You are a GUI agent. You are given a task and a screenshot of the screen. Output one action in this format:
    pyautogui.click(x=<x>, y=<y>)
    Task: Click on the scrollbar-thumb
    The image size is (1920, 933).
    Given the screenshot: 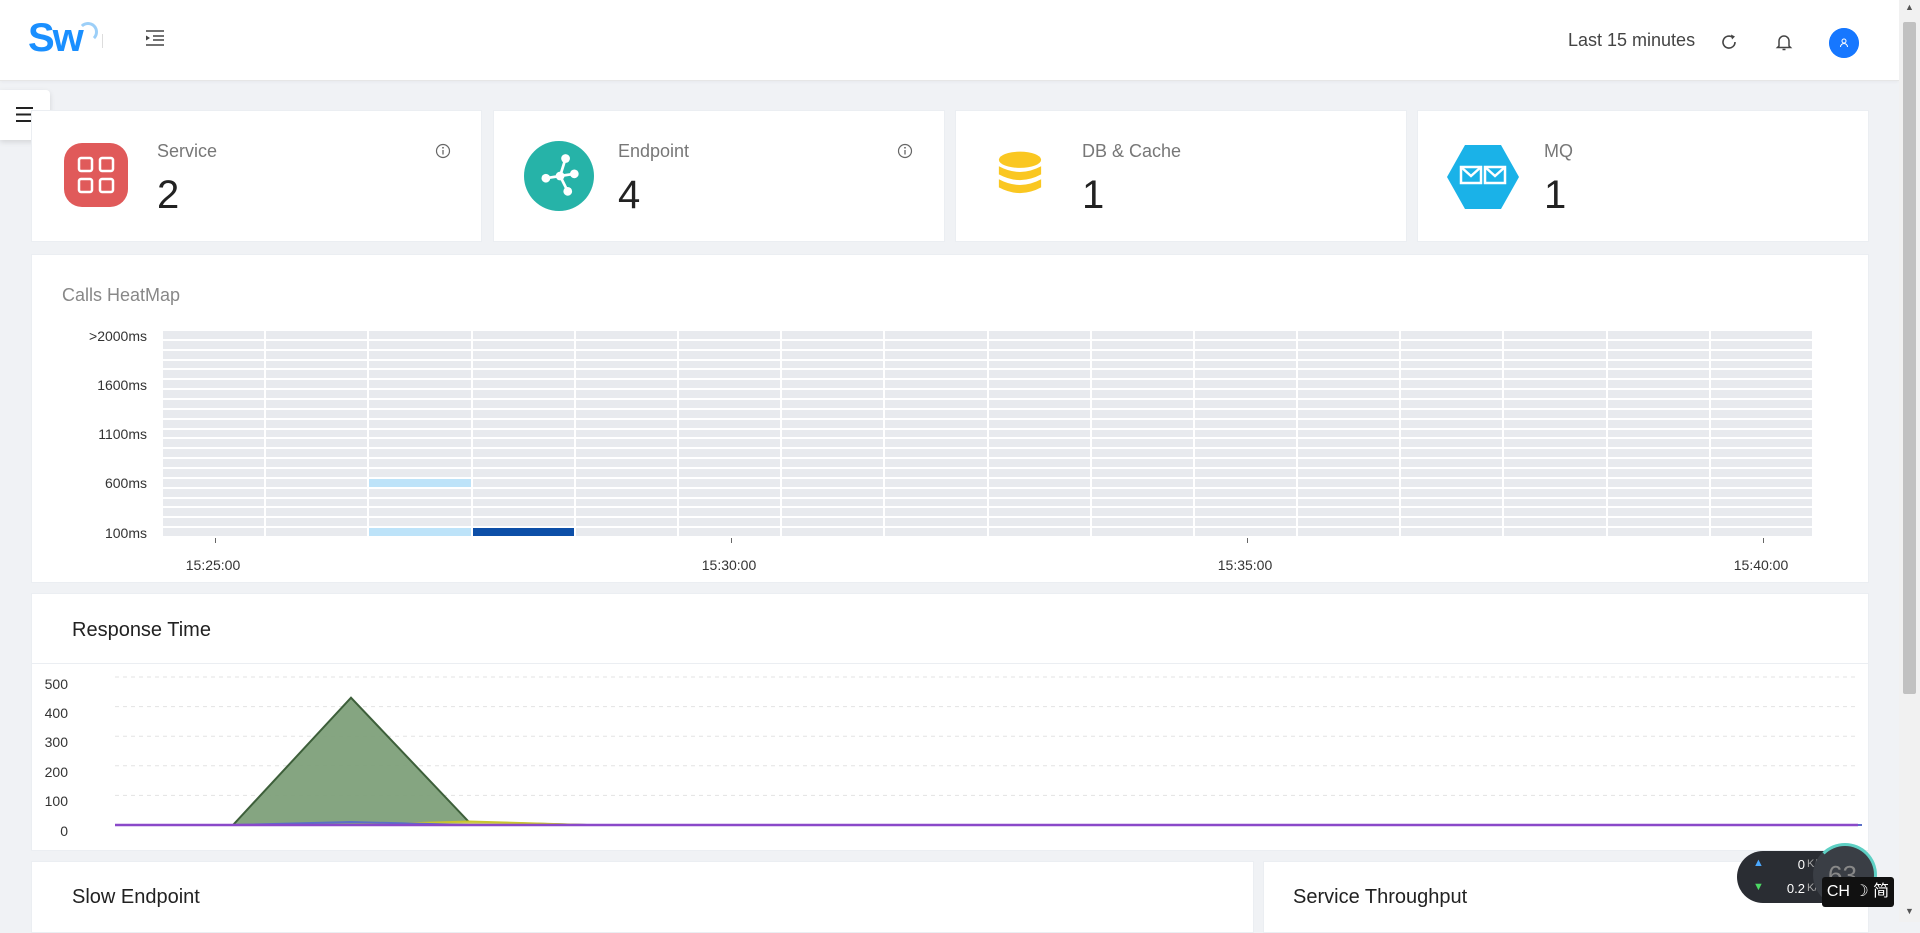 What is the action you would take?
    pyautogui.click(x=1909, y=358)
    